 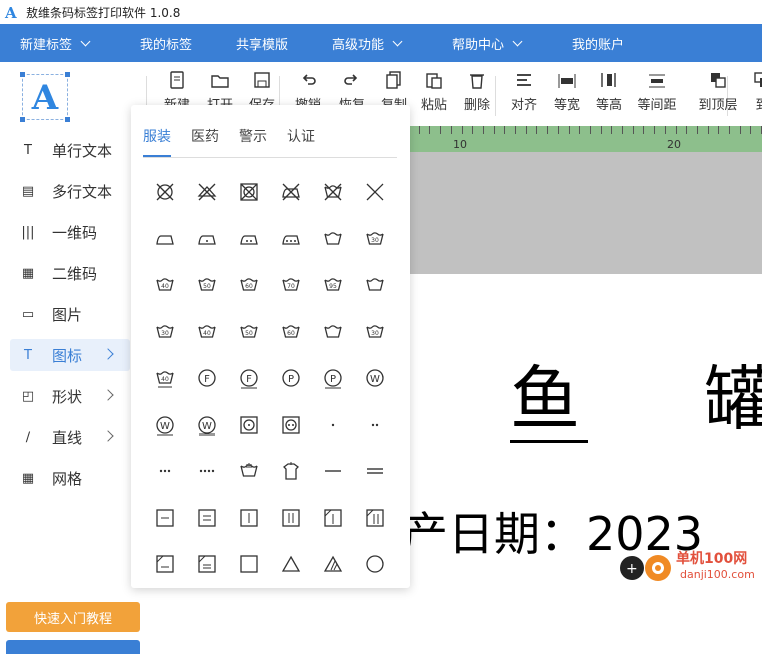 I want to click on label-text-char: 罐, so click(x=733, y=399).